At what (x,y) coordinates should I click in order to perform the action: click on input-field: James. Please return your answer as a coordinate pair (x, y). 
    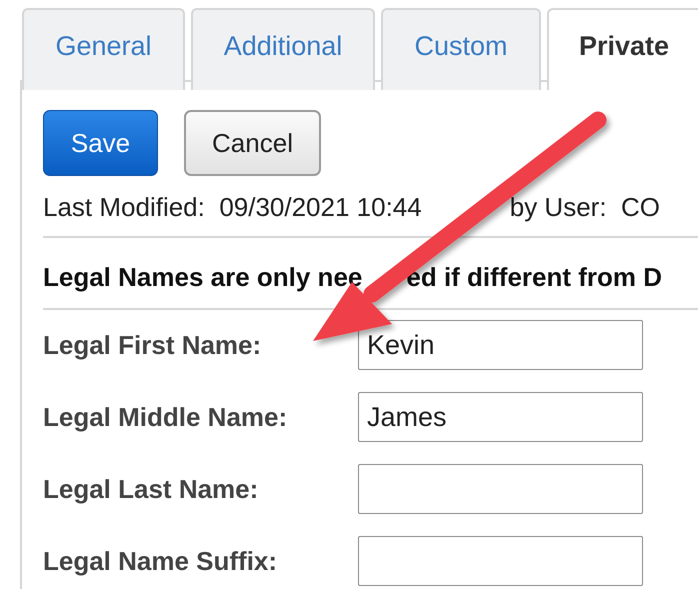
    Looking at the image, I should click on (500, 417).